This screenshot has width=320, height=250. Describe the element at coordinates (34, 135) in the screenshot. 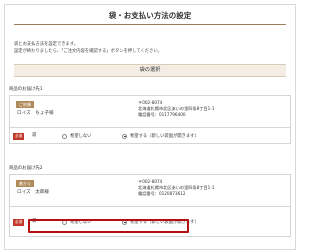

I see `bag-label: 袋` at that location.